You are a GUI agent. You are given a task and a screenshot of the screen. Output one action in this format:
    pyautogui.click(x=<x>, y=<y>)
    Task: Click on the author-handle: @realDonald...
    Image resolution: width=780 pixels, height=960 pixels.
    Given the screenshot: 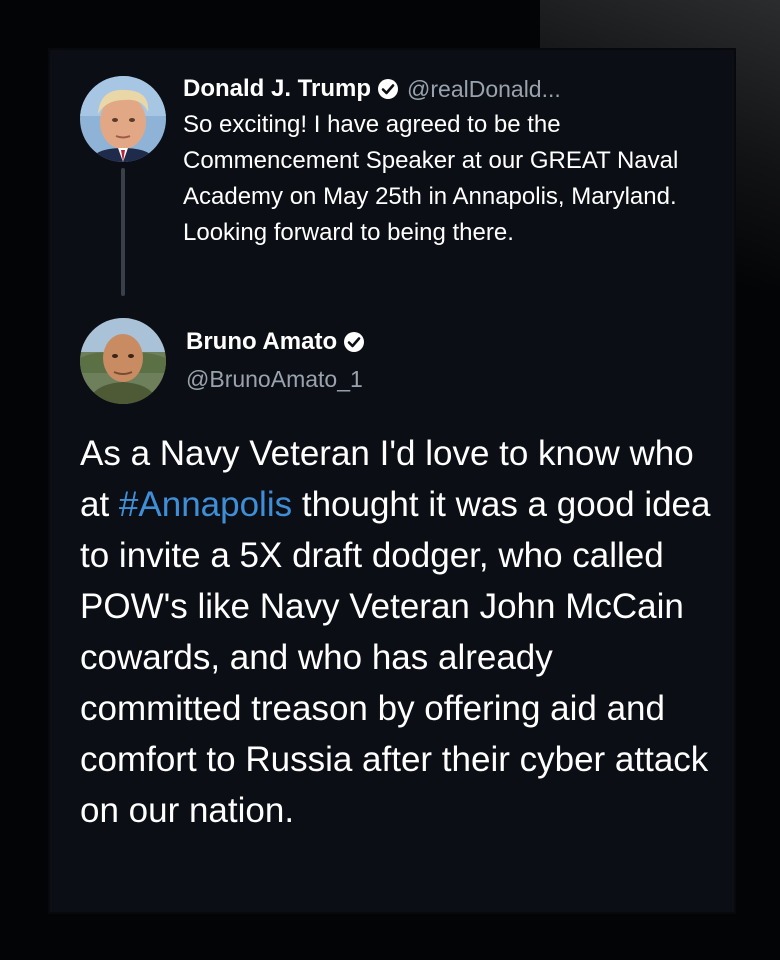 What is the action you would take?
    pyautogui.click(x=484, y=89)
    